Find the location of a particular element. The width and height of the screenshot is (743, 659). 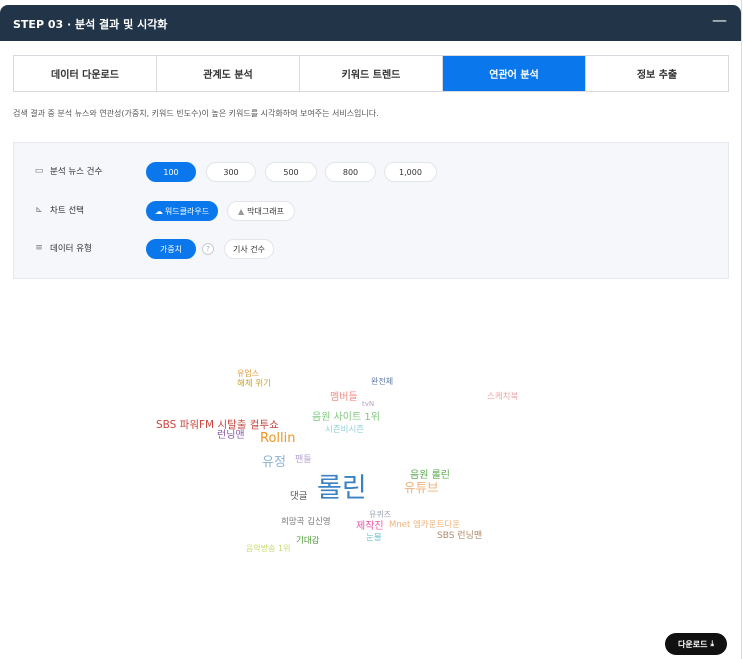

news-count-500: 500 is located at coordinates (291, 172).